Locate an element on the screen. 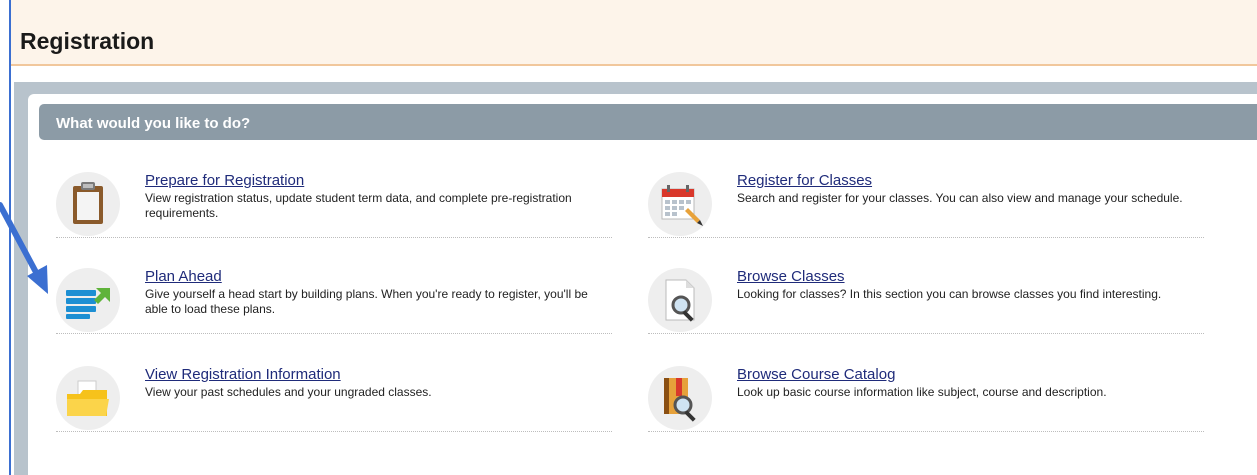  annotation-arrow-icon is located at coordinates (24, 248).